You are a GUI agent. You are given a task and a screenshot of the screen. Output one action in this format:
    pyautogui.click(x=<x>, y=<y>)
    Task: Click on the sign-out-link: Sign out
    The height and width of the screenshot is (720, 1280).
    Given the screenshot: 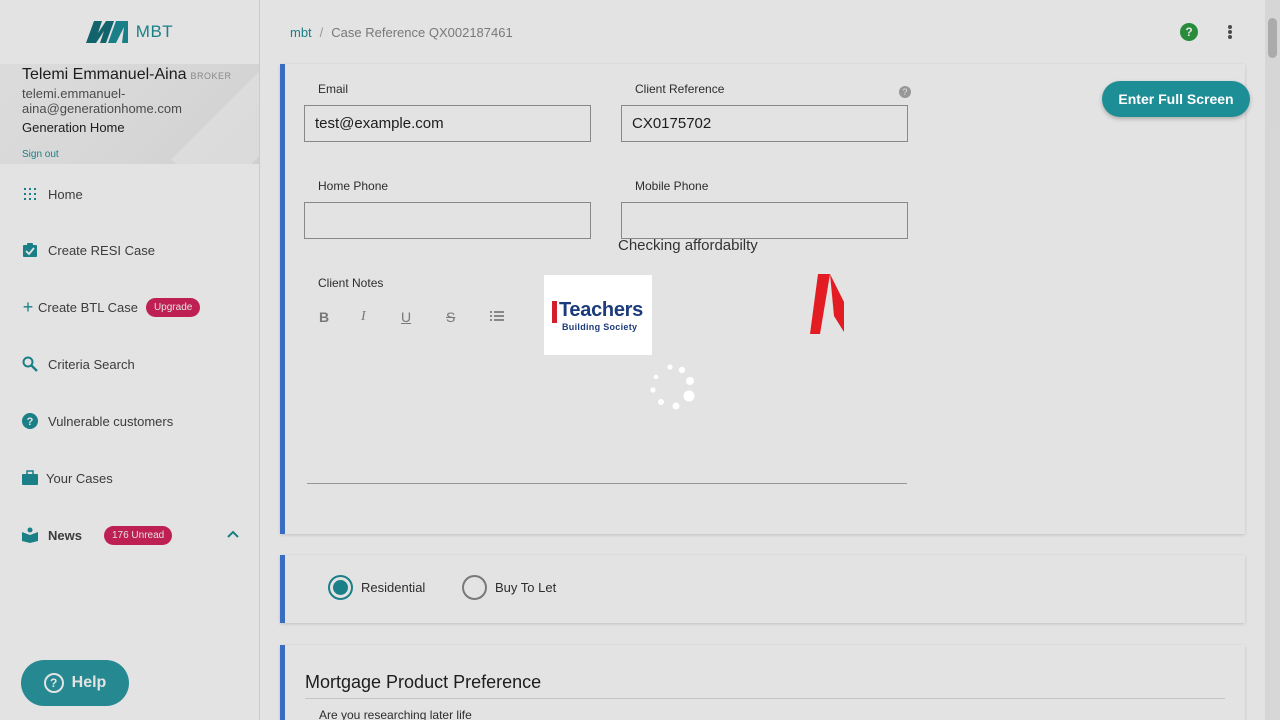 What is the action you would take?
    pyautogui.click(x=40, y=154)
    